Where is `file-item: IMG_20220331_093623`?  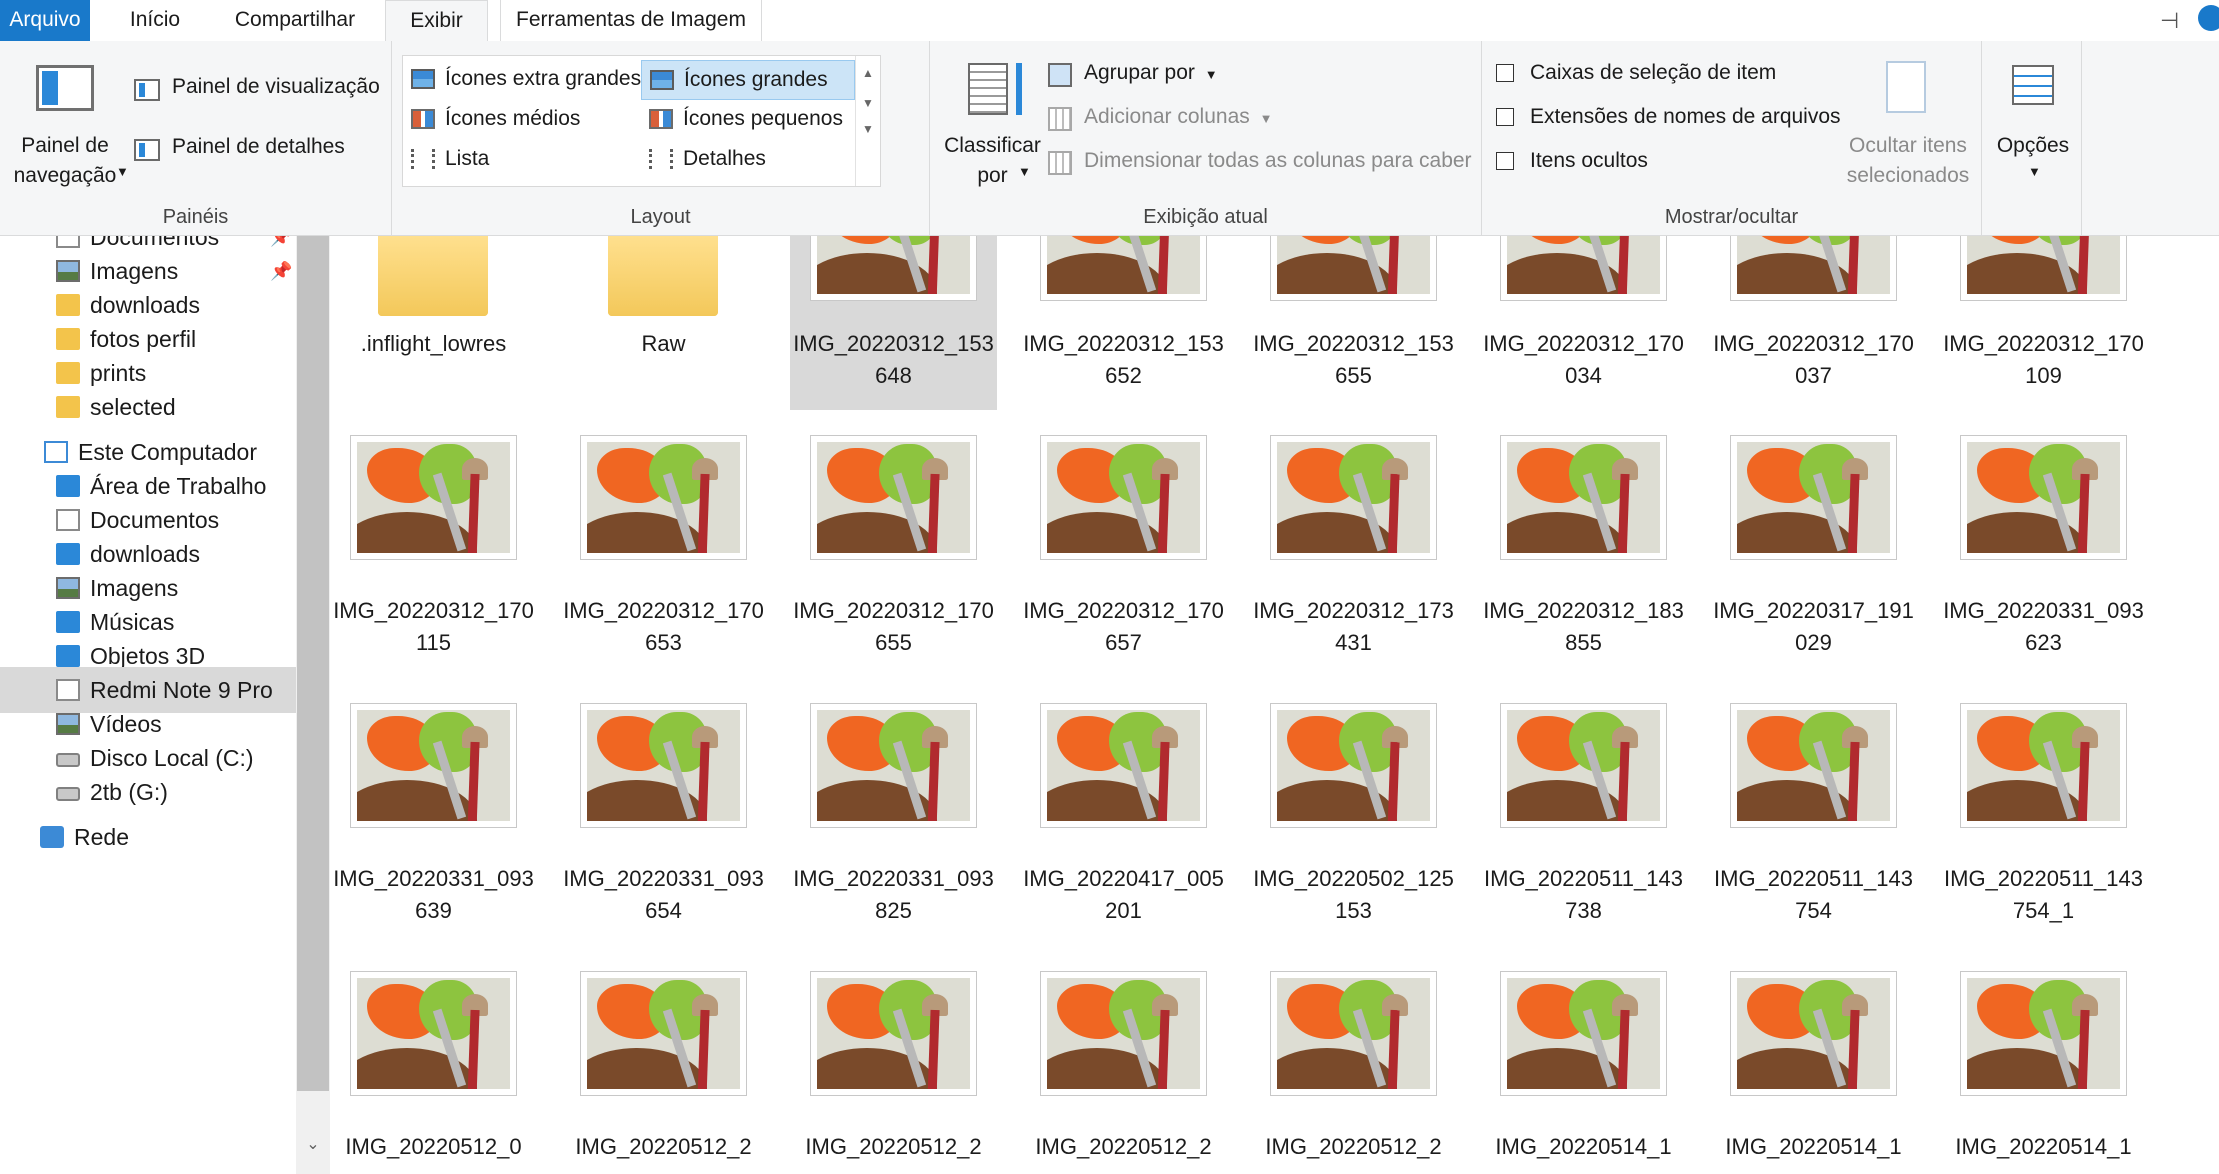 file-item: IMG_20220331_093623 is located at coordinates (2043, 551).